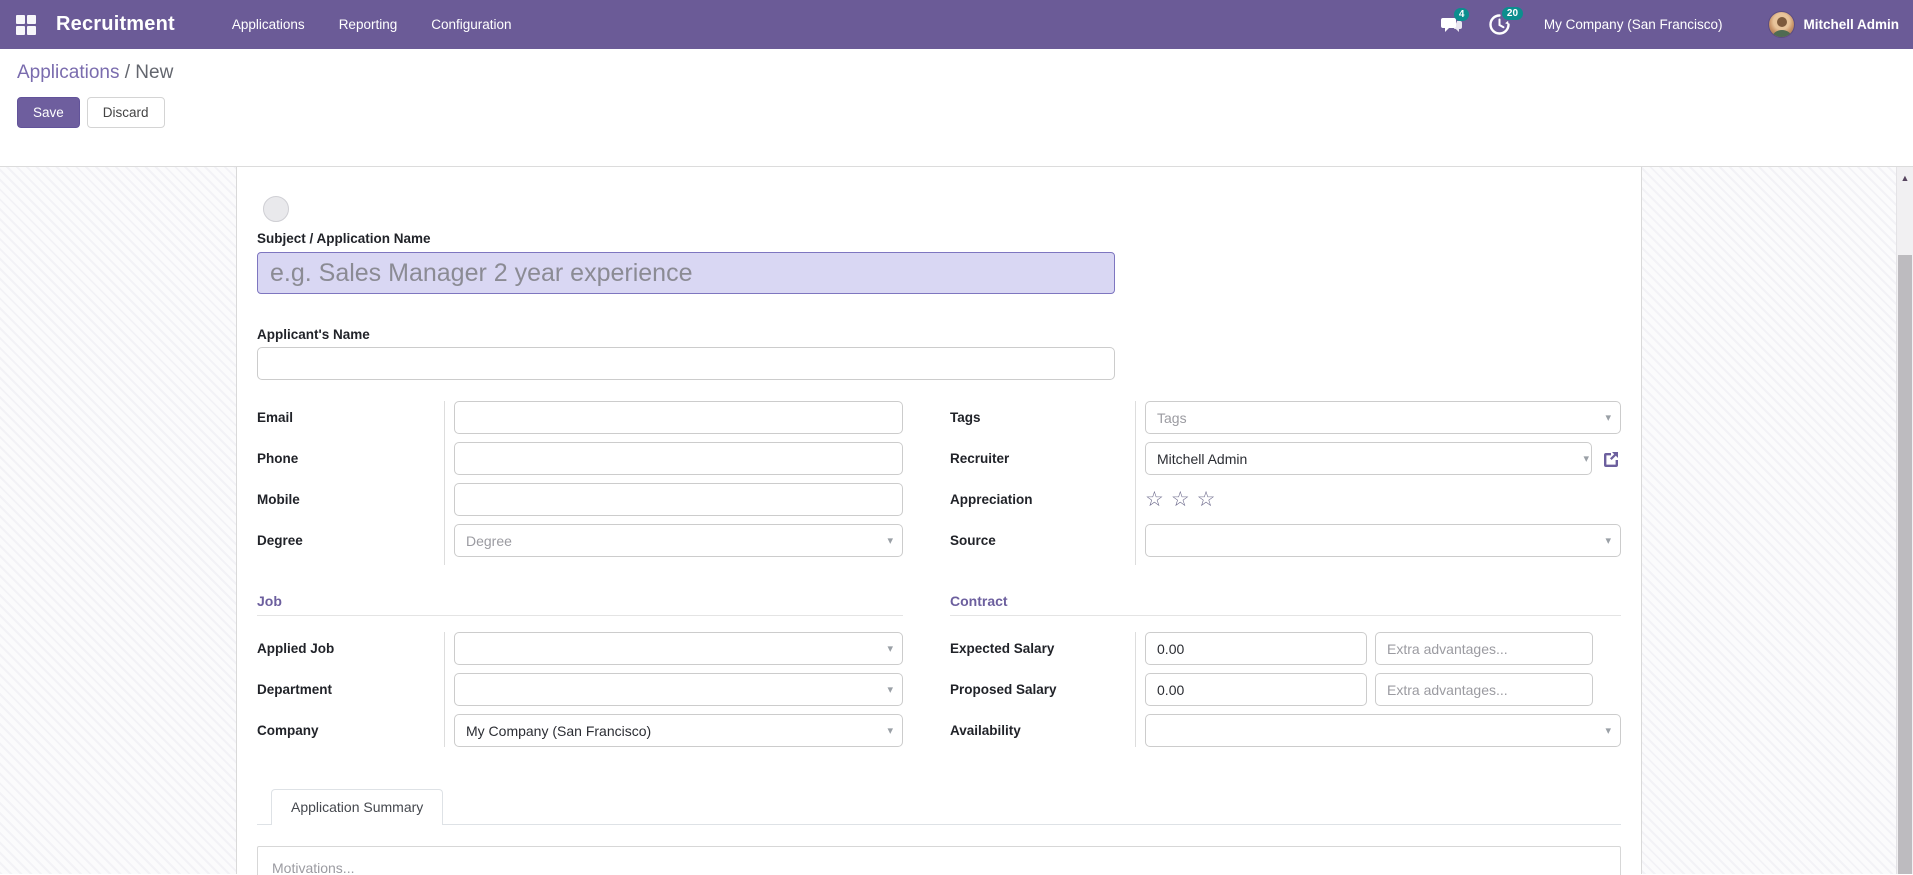  What do you see at coordinates (295, 689) in the screenshot?
I see `department-label: Department` at bounding box center [295, 689].